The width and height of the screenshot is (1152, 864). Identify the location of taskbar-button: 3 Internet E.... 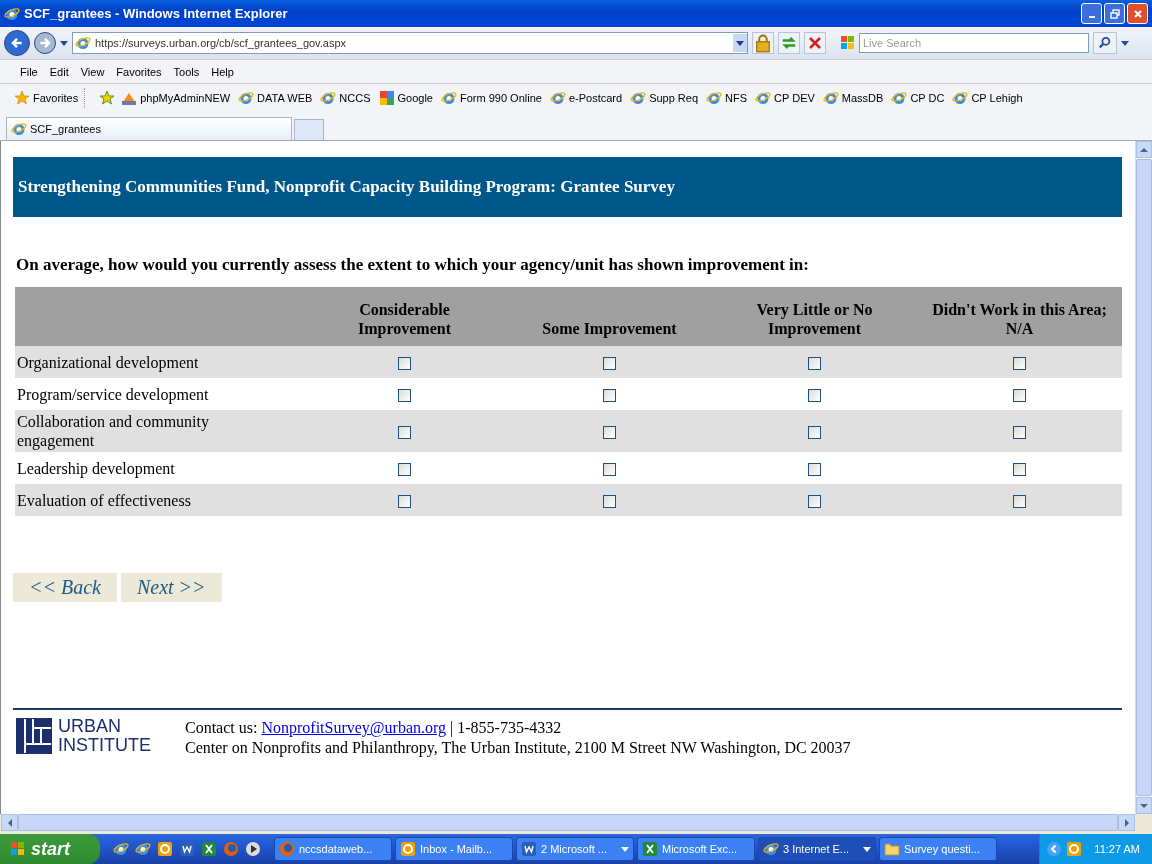
(817, 849).